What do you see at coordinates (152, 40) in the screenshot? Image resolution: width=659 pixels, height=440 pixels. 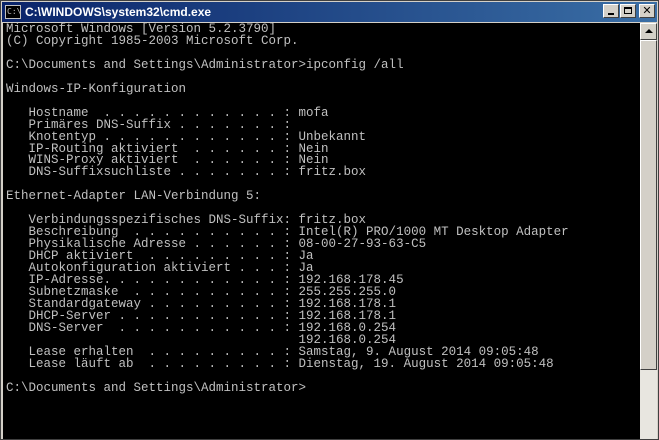 I see `console-line: (C) Copyright 1985-2003 Microsoft Corp.` at bounding box center [152, 40].